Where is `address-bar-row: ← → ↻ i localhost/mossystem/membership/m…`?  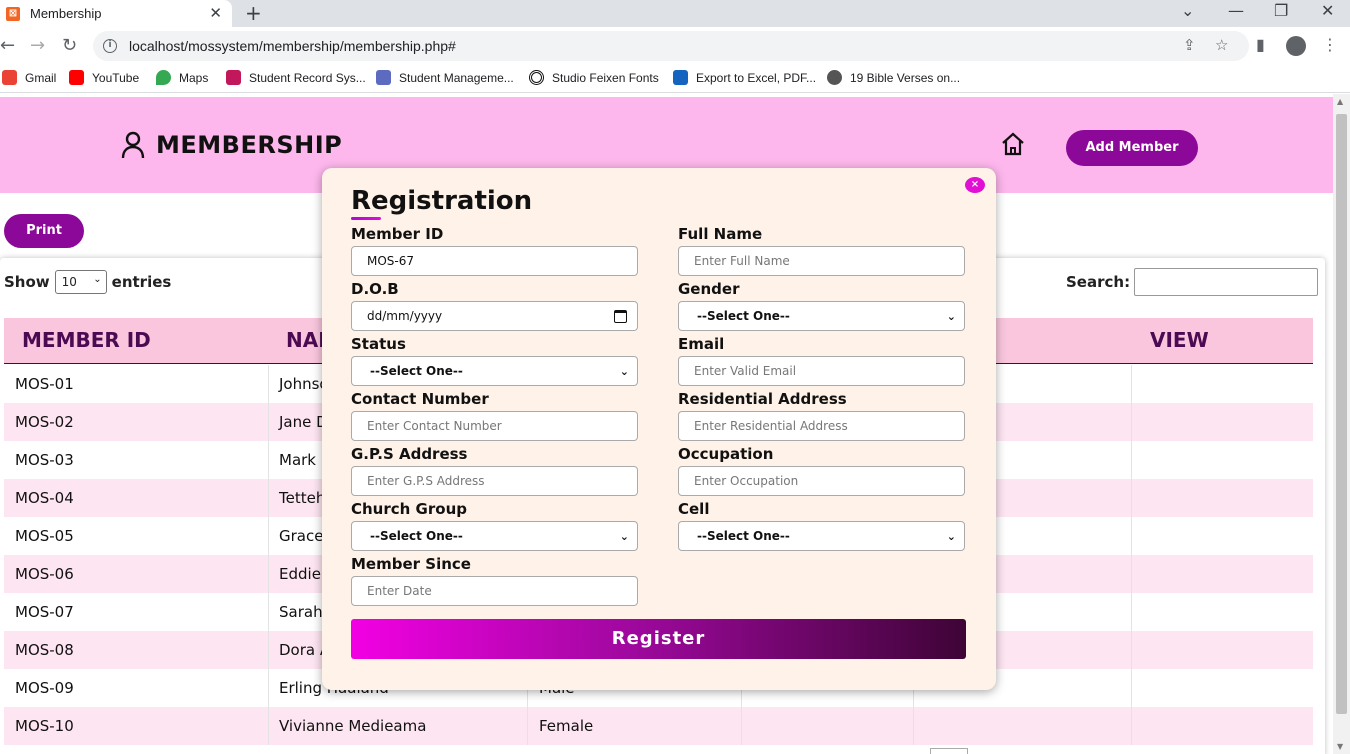
address-bar-row: ← → ↻ i localhost/mossystem/membership/m… is located at coordinates (675, 46).